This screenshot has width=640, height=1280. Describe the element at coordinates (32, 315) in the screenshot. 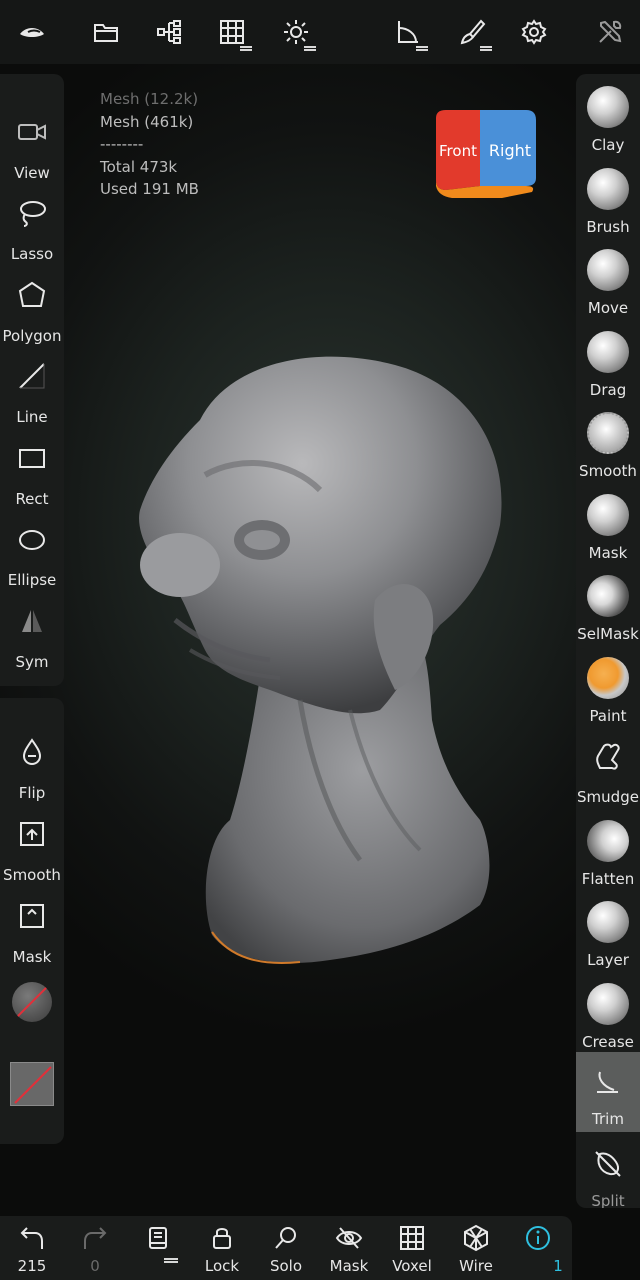

I see `tool-polygon: Polygon` at that location.